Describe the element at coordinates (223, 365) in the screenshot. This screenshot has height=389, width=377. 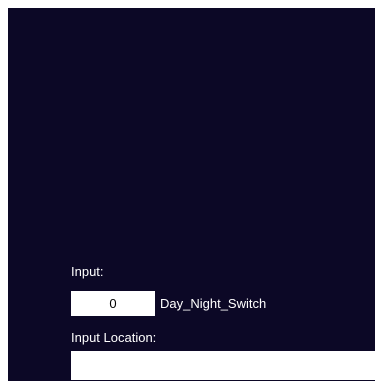
I see `input-location-field` at that location.